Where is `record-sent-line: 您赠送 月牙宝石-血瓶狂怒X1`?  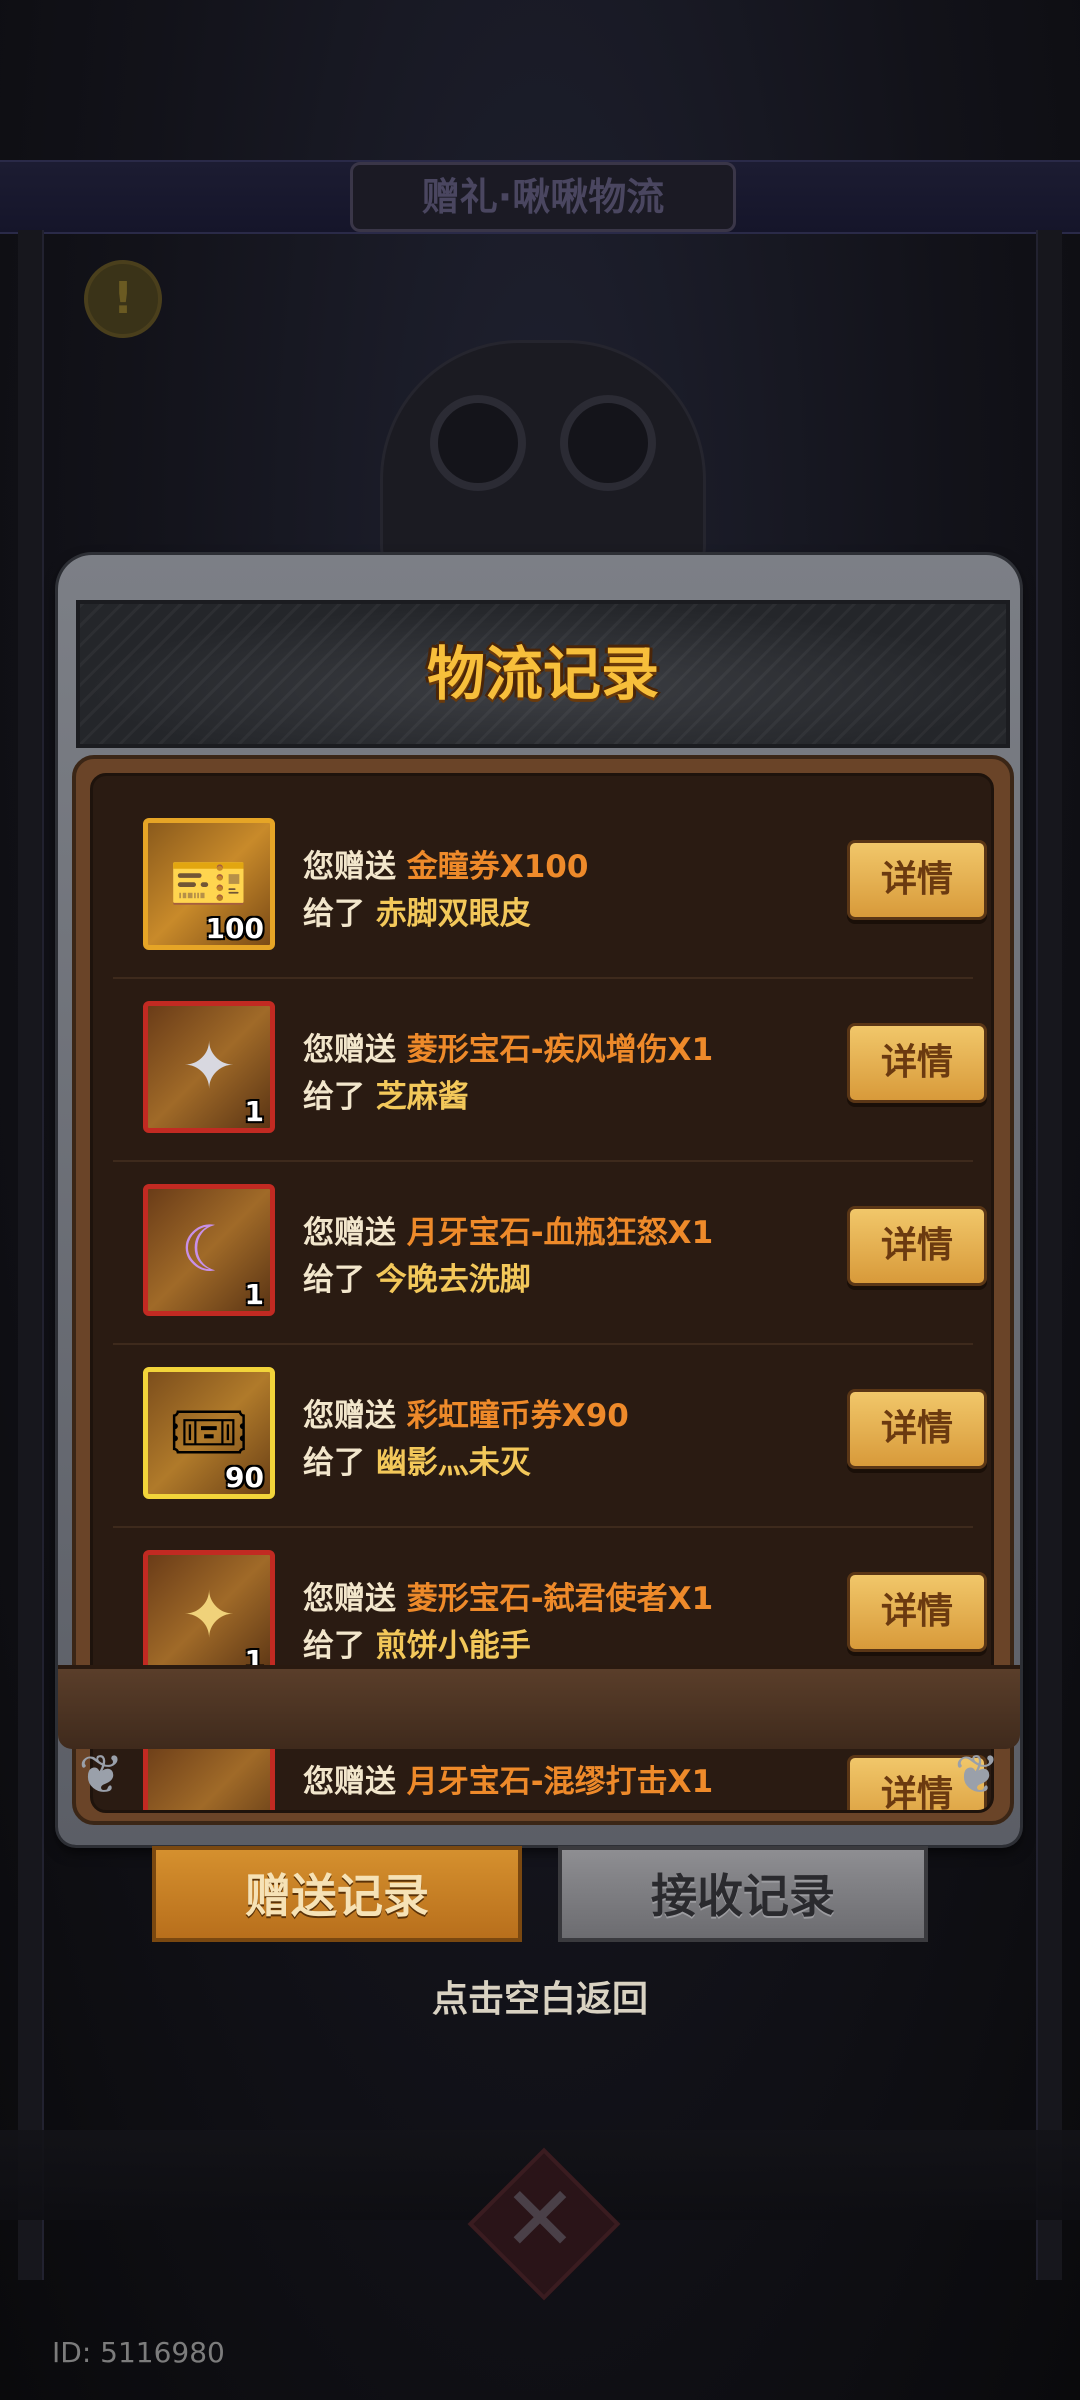
record-sent-line: 您赠送 月牙宝石-血瓶狂怒X1 is located at coordinates (508, 1229).